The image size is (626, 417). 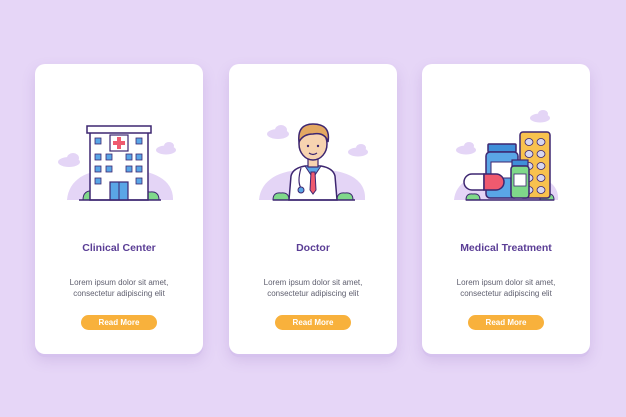 I want to click on hospital-building-icon, so click(x=117, y=163).